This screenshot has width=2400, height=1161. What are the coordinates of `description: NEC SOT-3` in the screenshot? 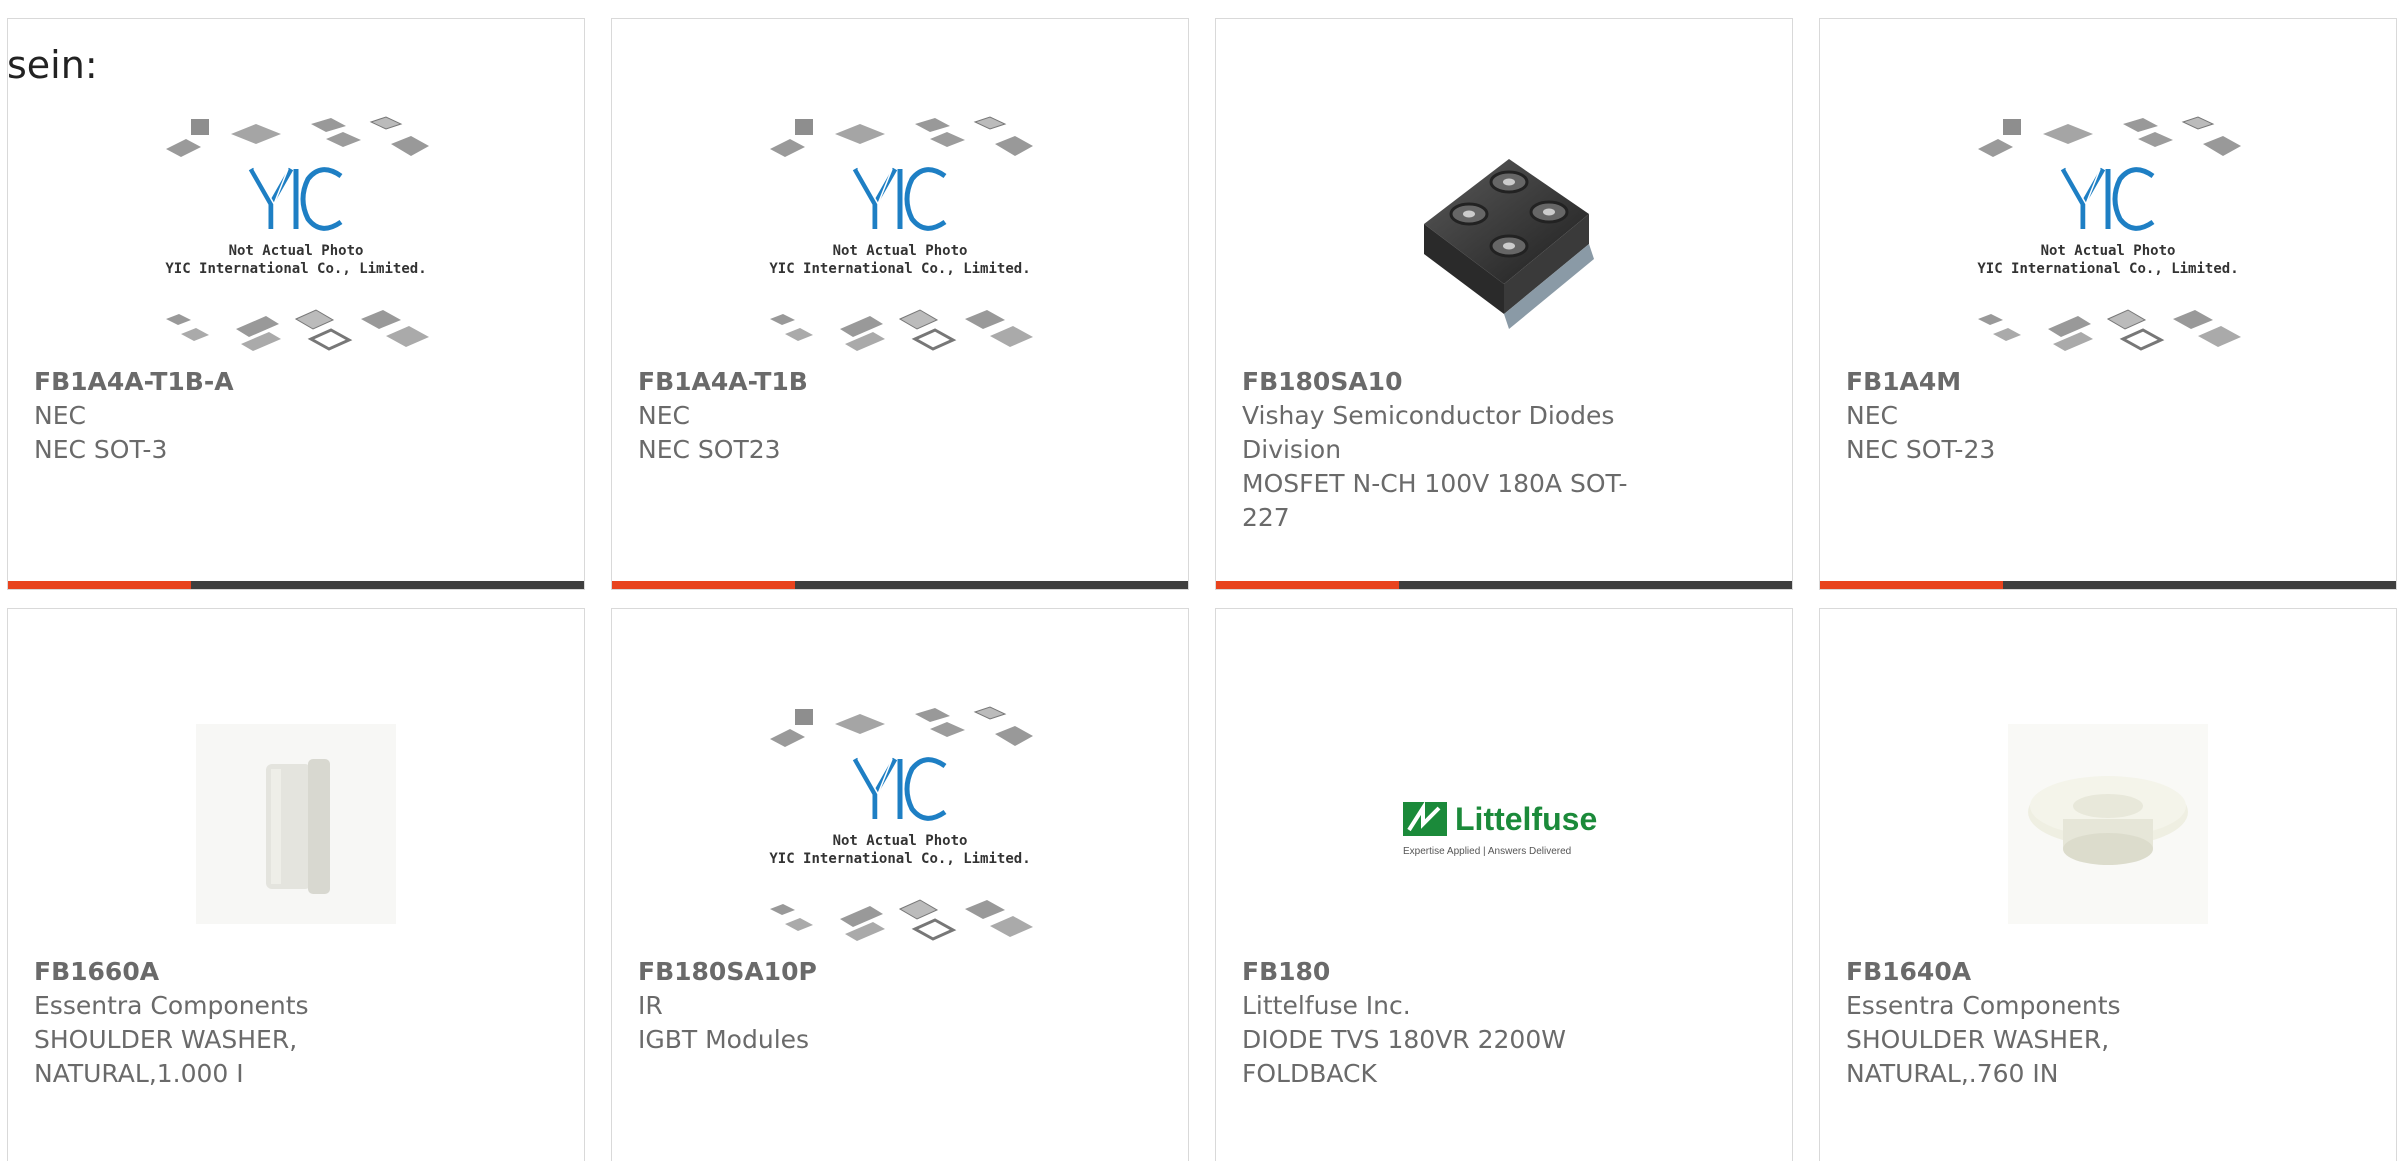 It's located at (101, 449).